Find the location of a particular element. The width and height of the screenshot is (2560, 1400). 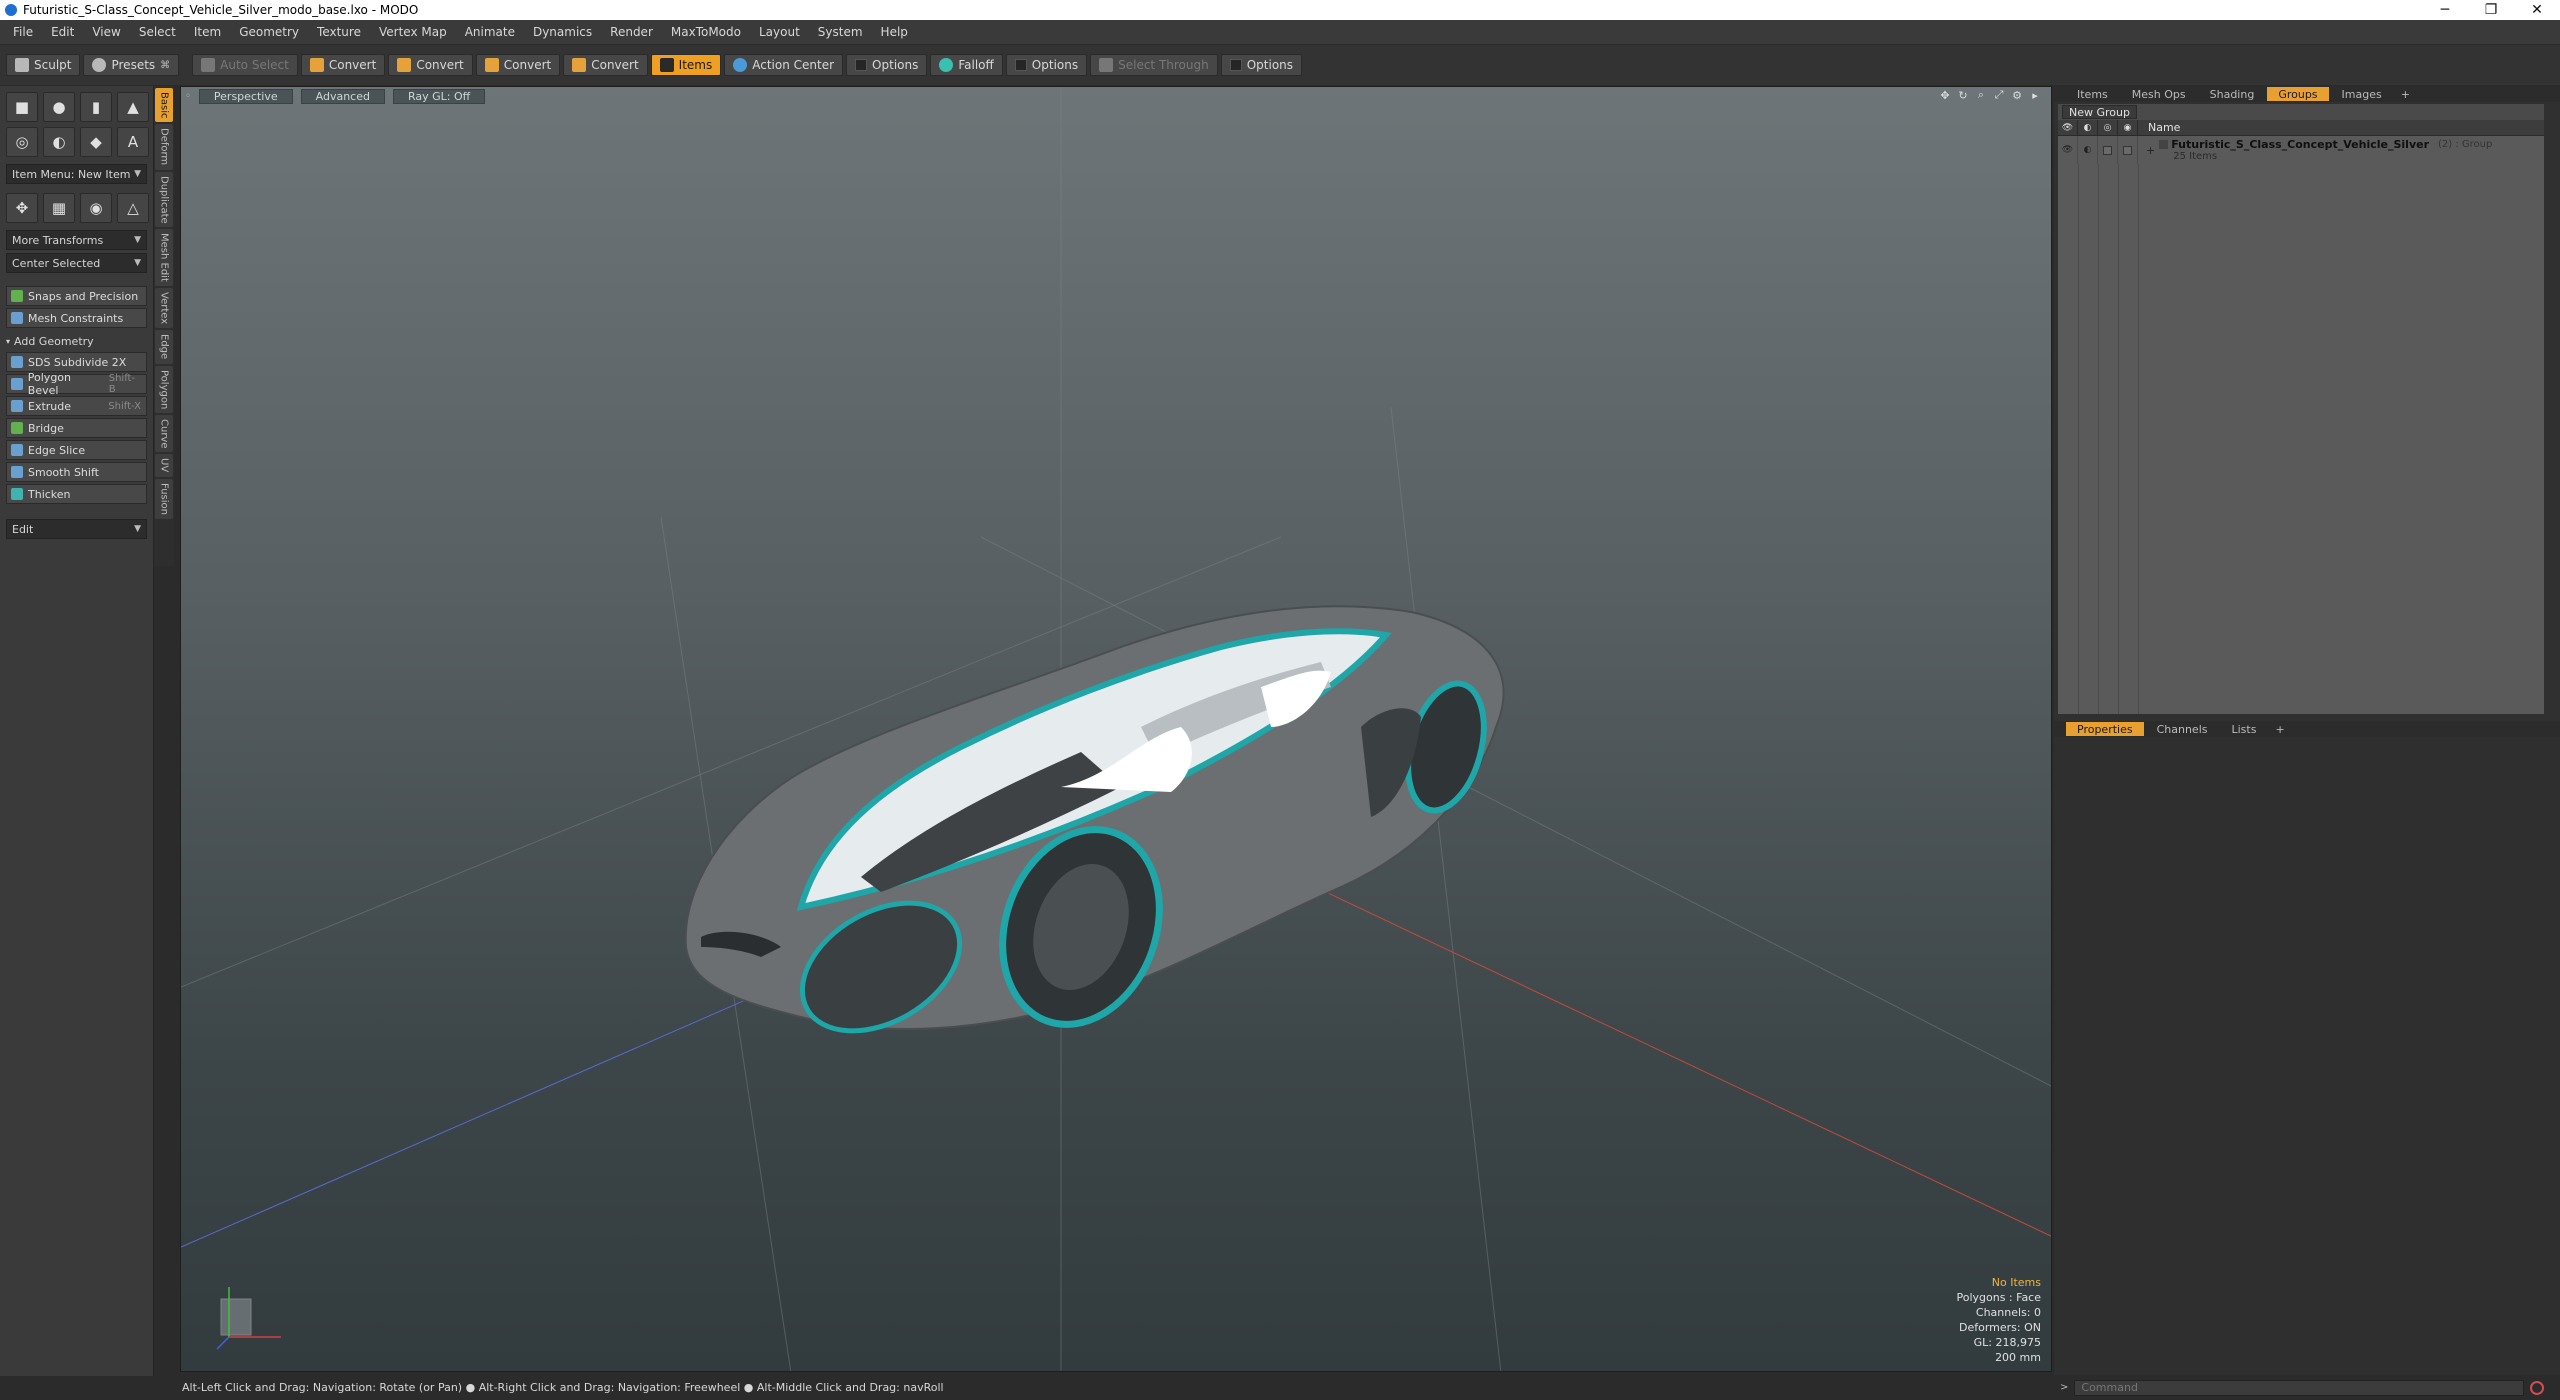

menu-system: System is located at coordinates (840, 32).